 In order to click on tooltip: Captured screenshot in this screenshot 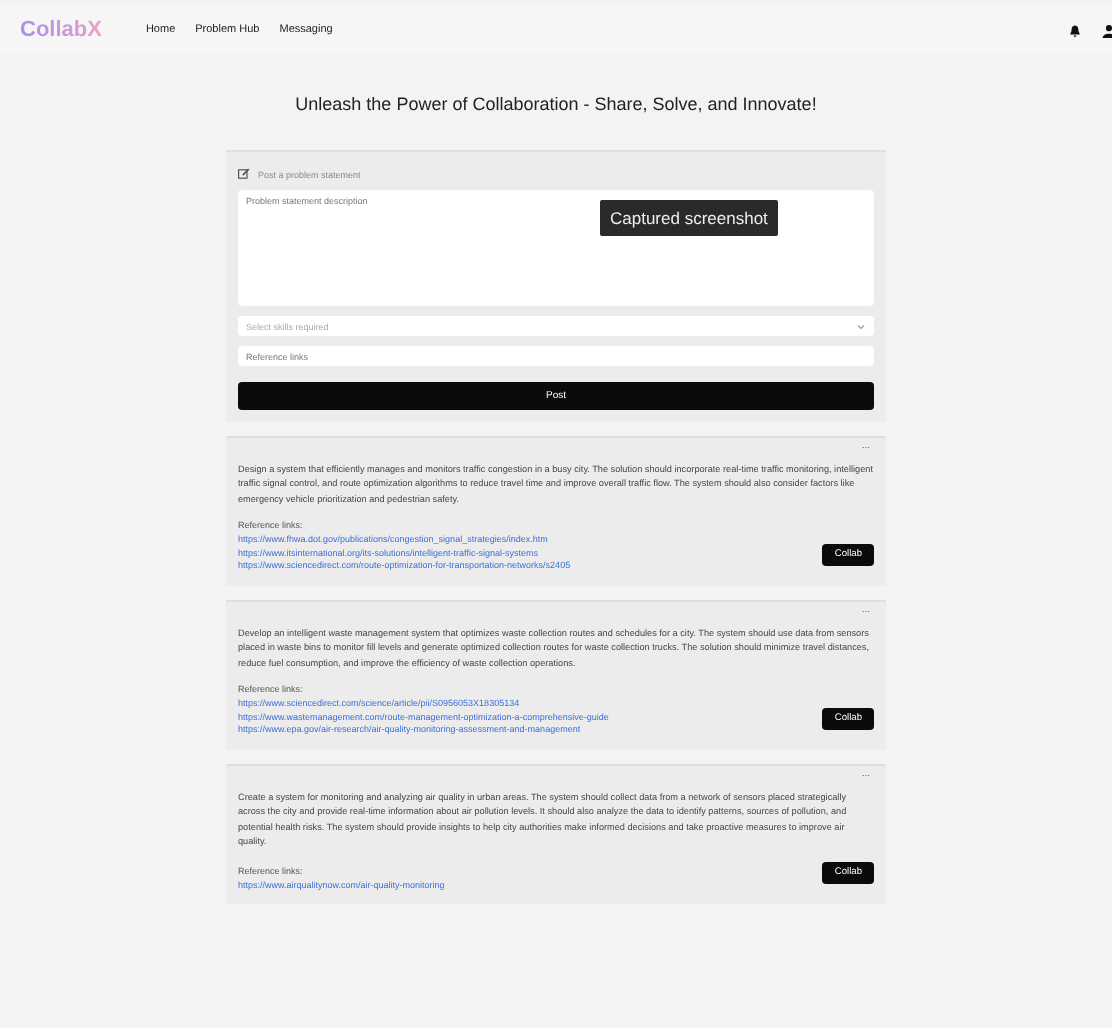, I will do `click(689, 218)`.